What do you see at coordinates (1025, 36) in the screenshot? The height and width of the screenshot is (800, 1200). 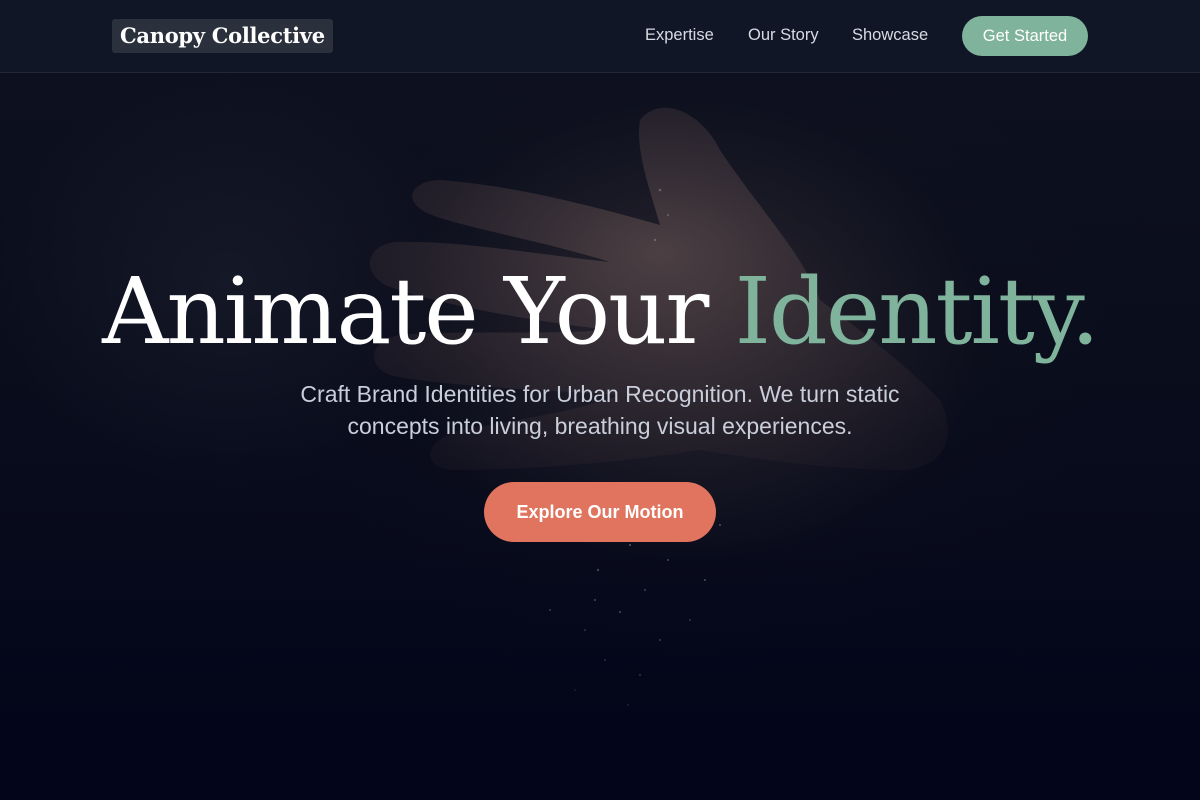 I see `get-started-button: Get Started` at bounding box center [1025, 36].